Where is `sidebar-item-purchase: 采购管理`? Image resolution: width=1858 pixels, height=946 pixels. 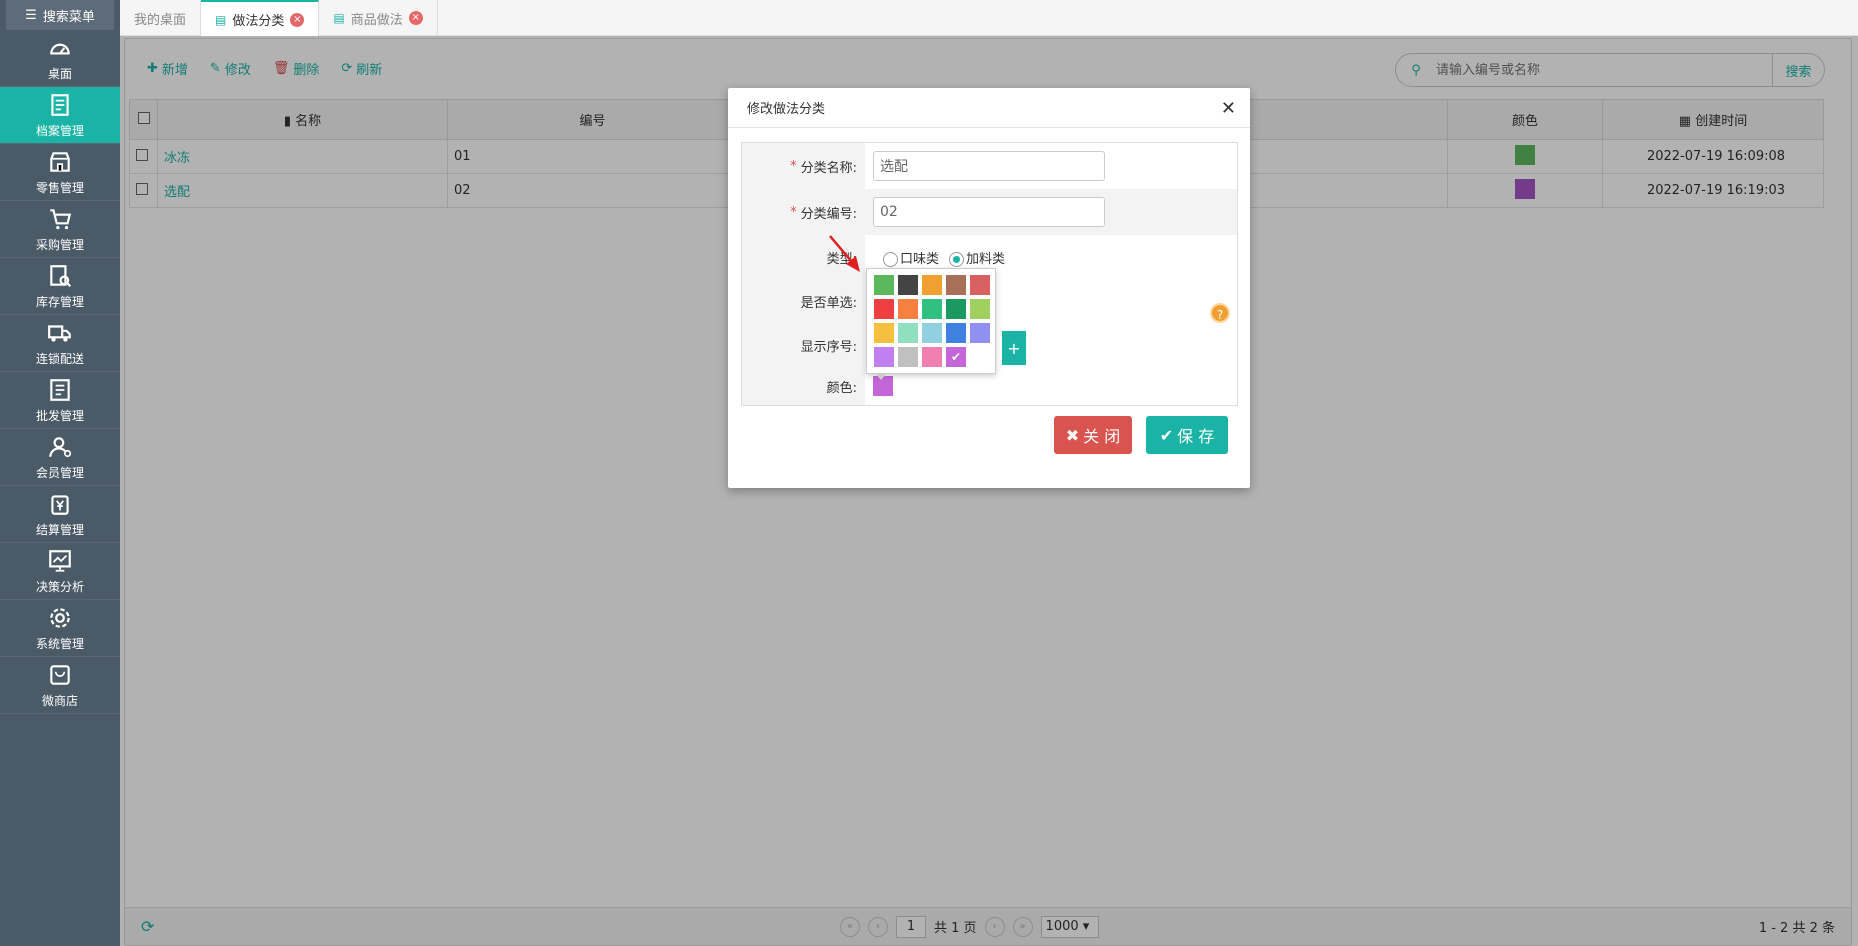 sidebar-item-purchase: 采购管理 is located at coordinates (60, 229).